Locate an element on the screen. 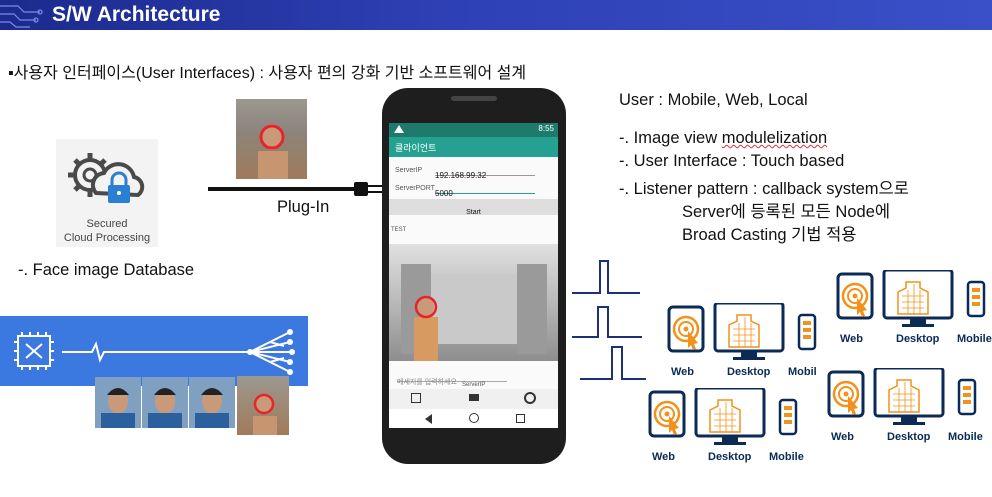 The height and width of the screenshot is (497, 992). feature-ui: -. User Interface : Touch based is located at coordinates (732, 161).